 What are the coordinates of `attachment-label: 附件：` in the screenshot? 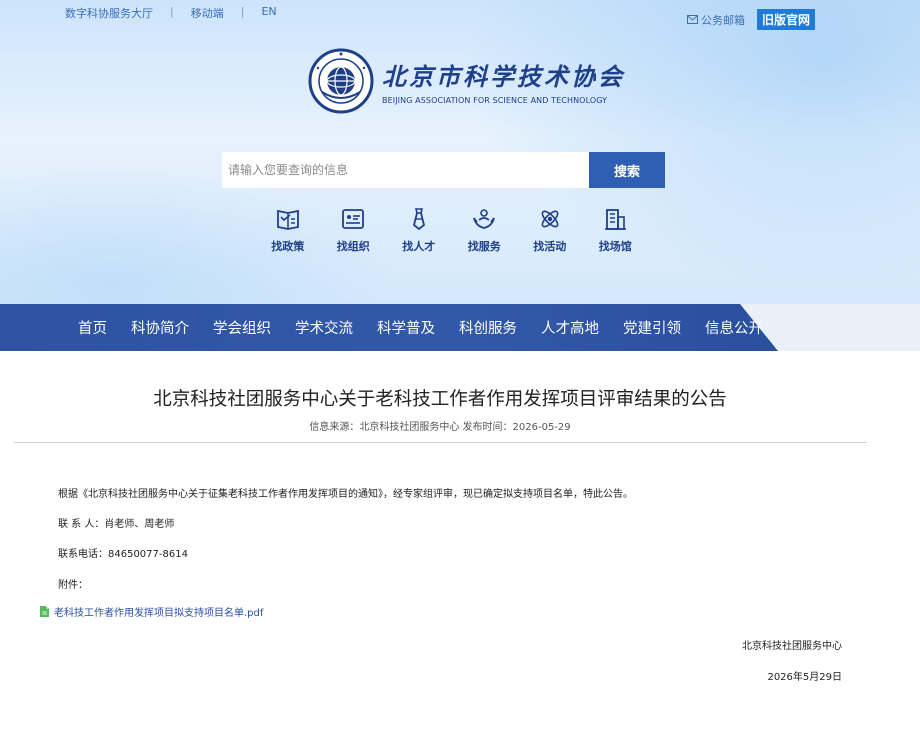 It's located at (73, 585).